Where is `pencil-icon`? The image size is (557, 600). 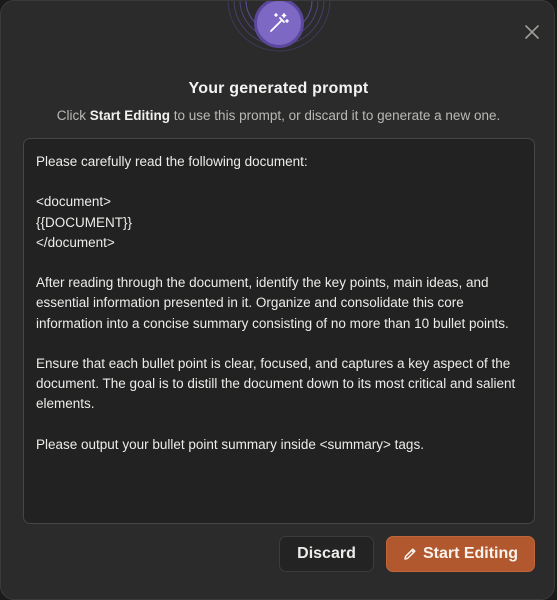
pencil-icon is located at coordinates (410, 554).